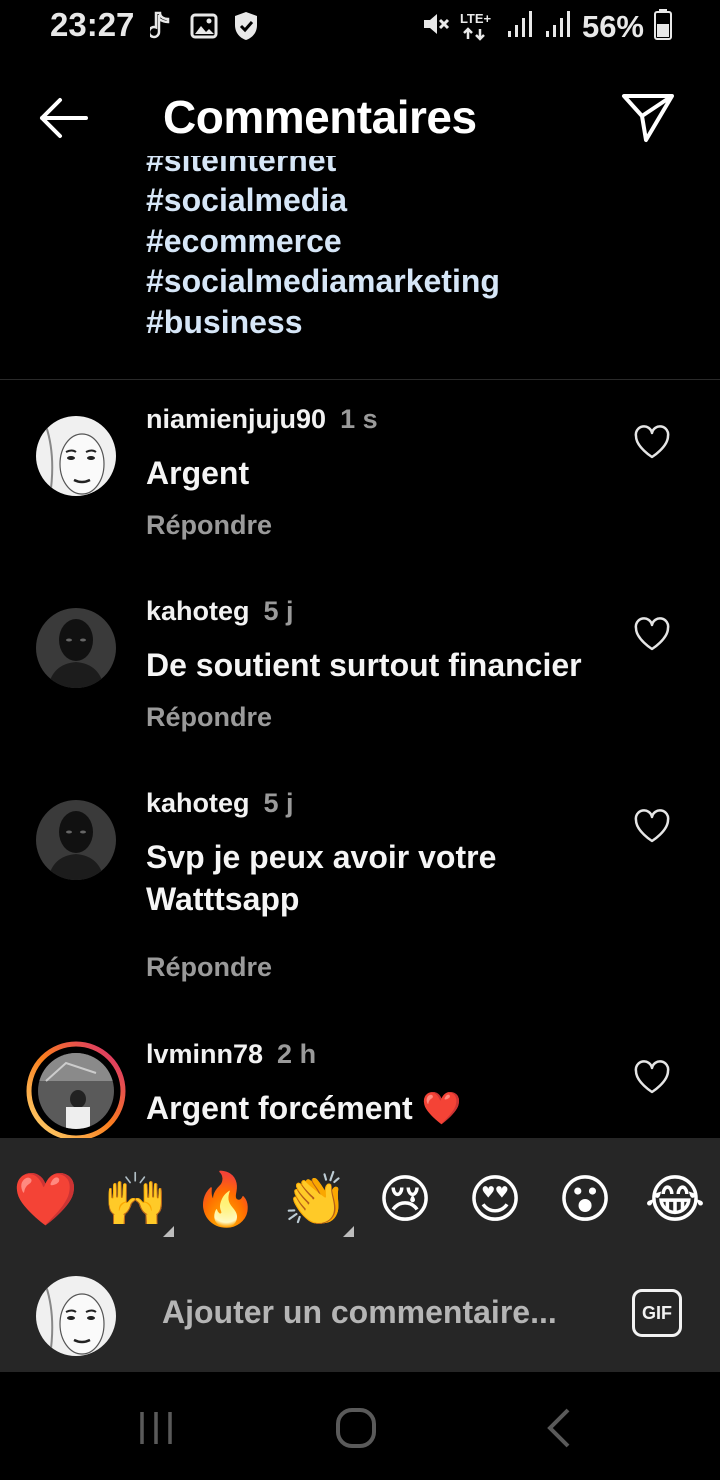 This screenshot has width=720, height=1480. Describe the element at coordinates (495, 1200) in the screenshot. I see `heart-eyes-emoji-icon: 😍` at that location.